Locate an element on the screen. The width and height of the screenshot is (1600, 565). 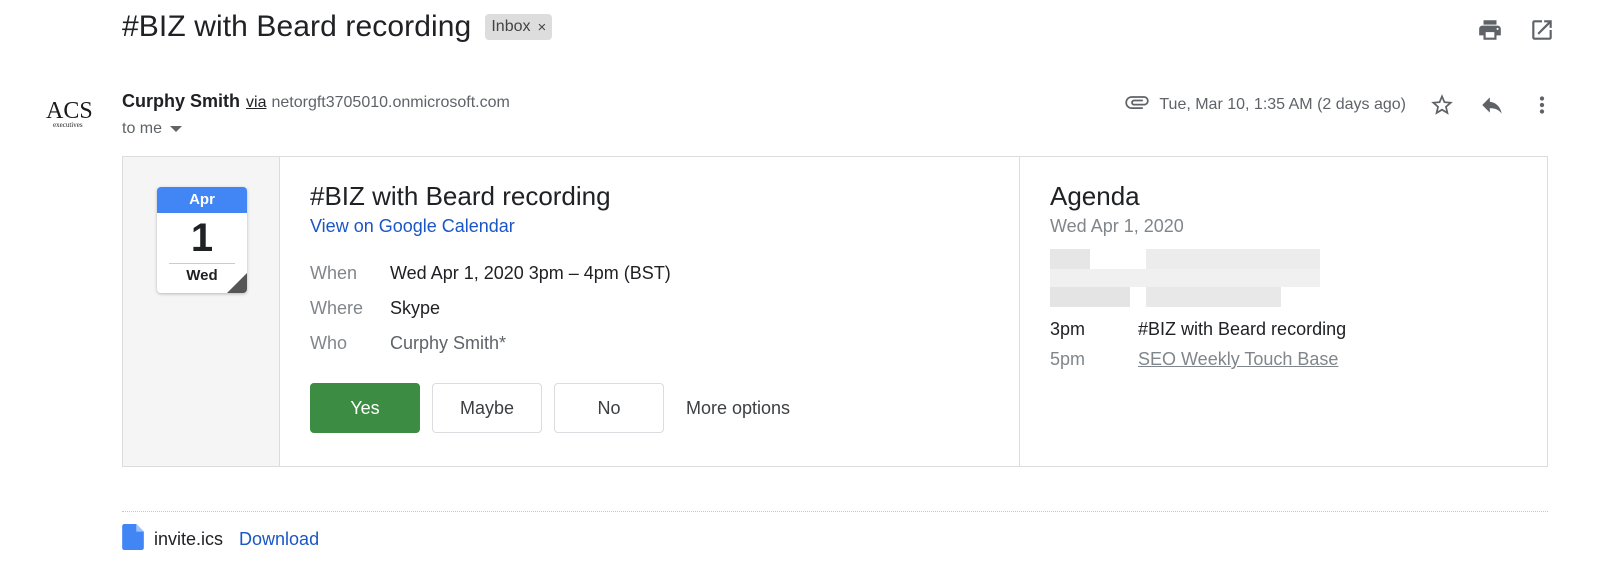
detail-row-who: Who Curphy Smith* is located at coordinates (649, 343).